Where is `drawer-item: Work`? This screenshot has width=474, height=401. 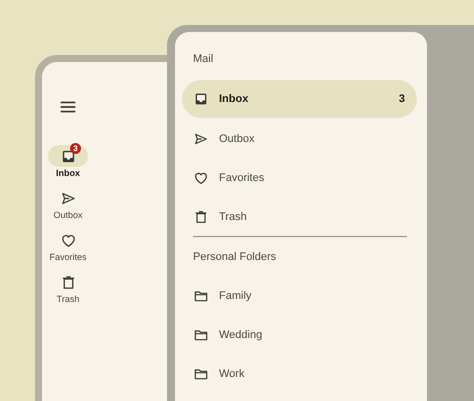 drawer-item: Work is located at coordinates (299, 373).